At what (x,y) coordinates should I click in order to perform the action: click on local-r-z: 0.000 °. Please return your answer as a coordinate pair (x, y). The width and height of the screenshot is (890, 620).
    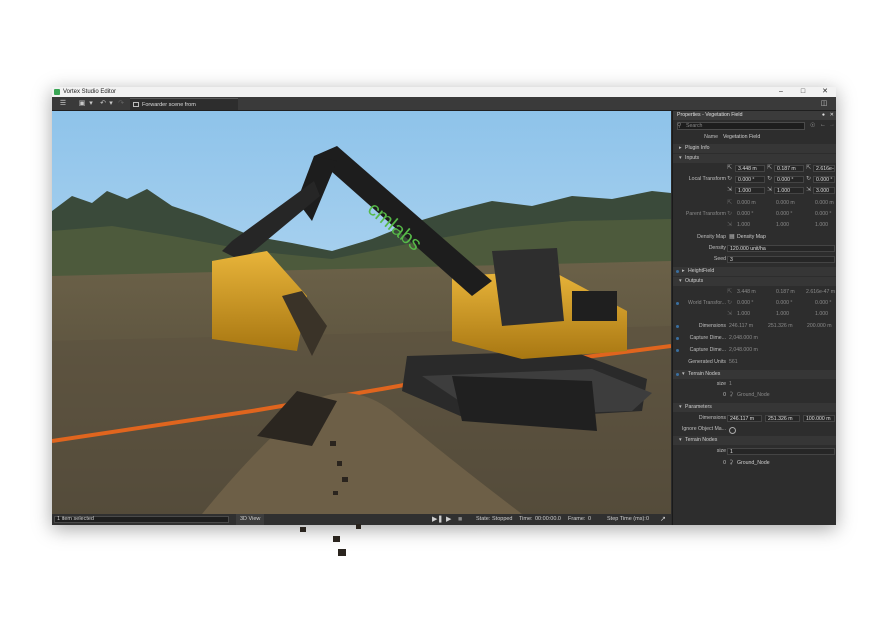
    Looking at the image, I should click on (824, 179).